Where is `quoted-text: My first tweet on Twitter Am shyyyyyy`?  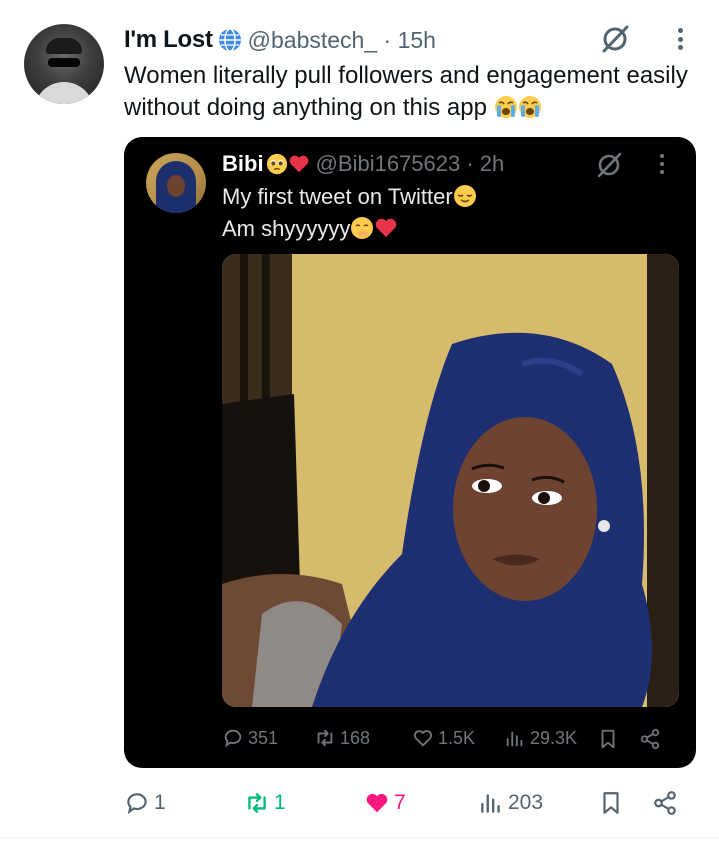
quoted-text: My first tweet on Twitter Am shyyyyyy is located at coordinates (452, 213).